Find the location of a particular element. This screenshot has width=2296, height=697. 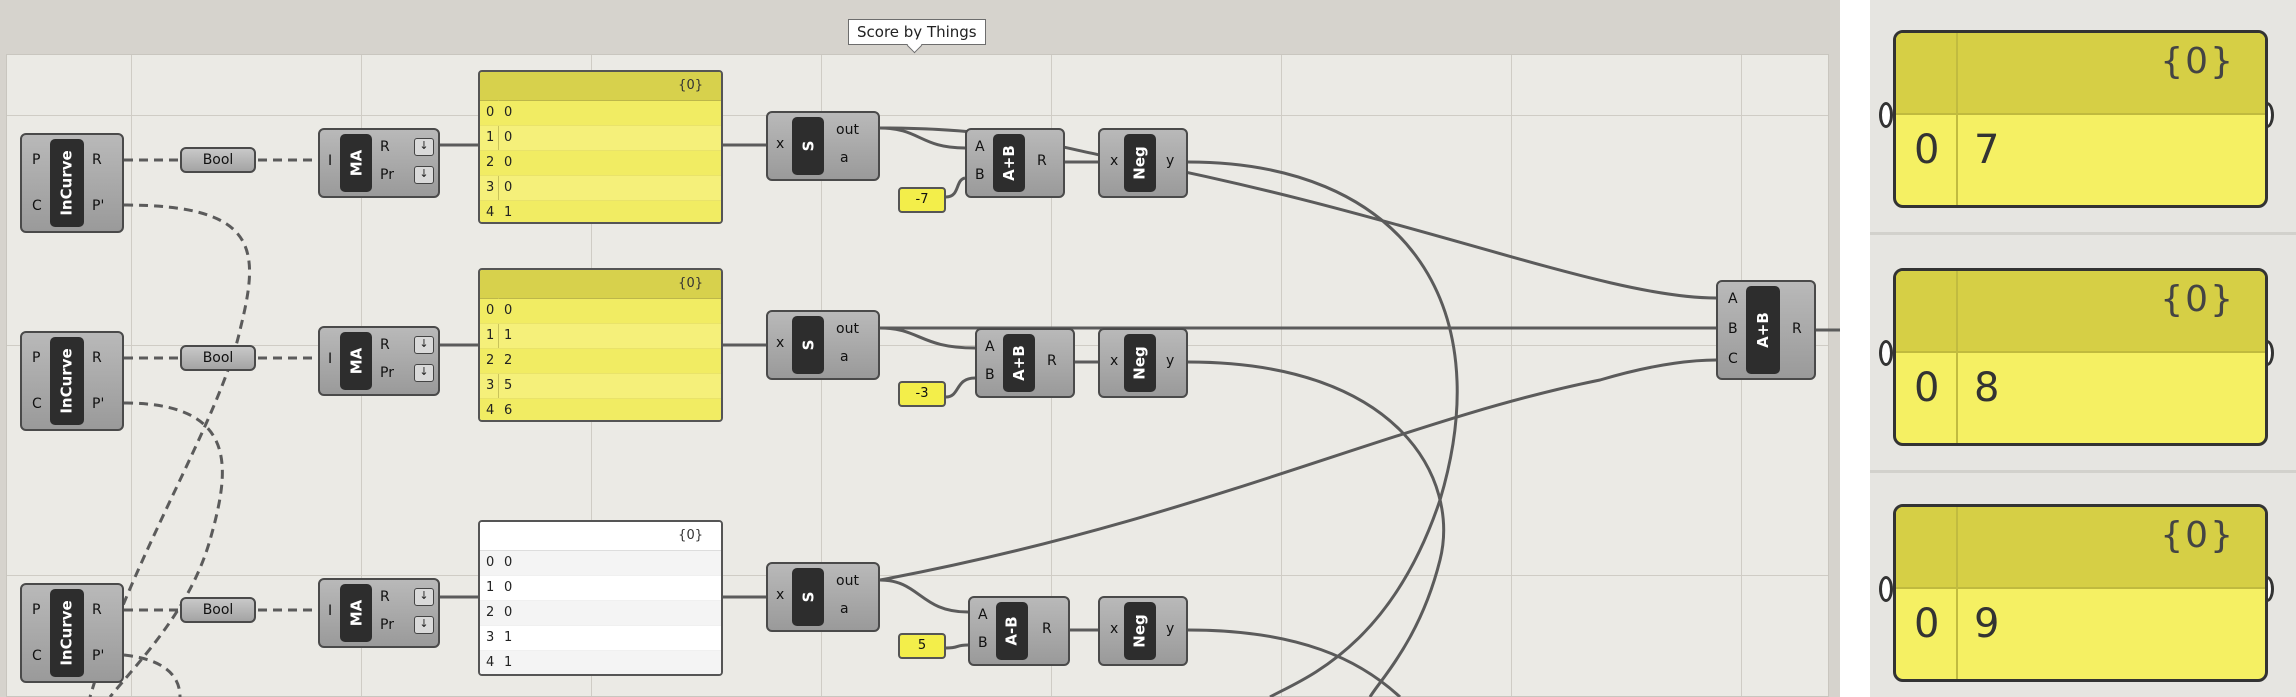

result-panel-2: {0} 0 8 is located at coordinates (2080, 357).